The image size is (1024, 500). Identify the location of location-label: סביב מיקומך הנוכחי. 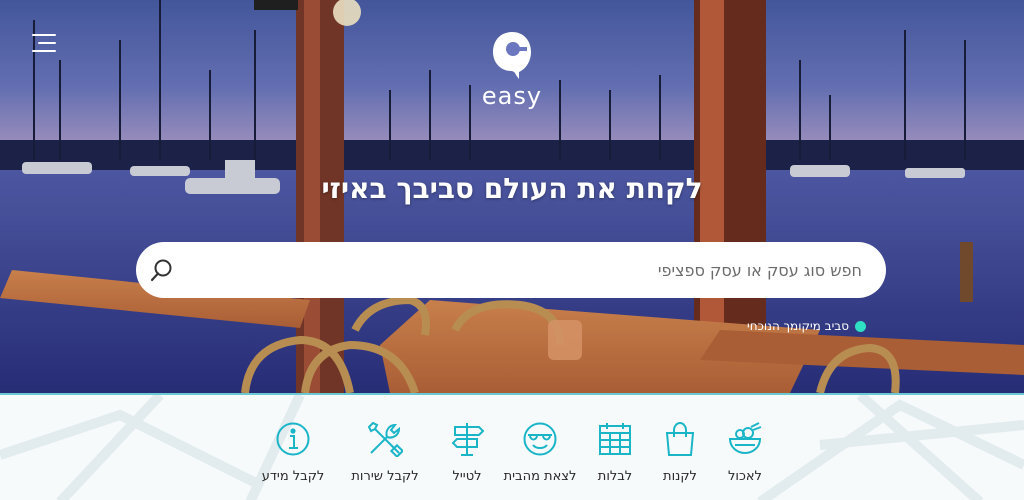
(798, 326).